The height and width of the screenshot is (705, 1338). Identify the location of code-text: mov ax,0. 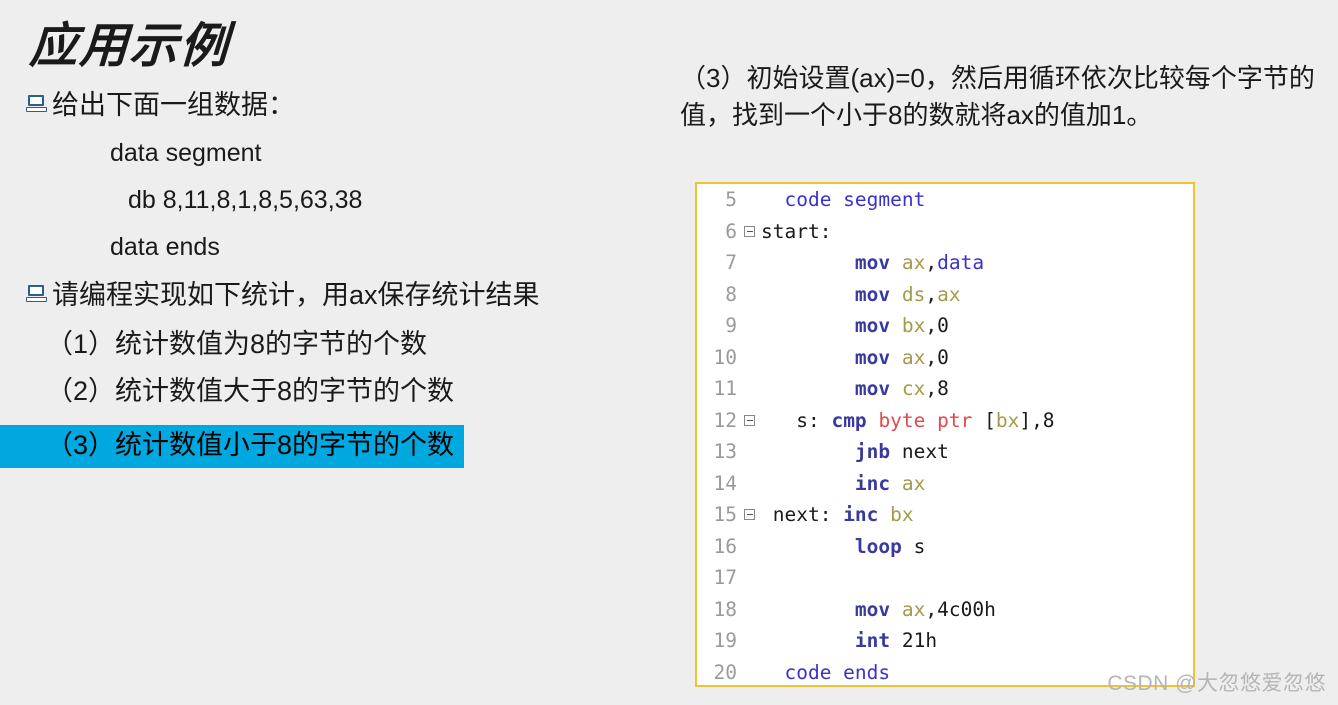
(901, 357).